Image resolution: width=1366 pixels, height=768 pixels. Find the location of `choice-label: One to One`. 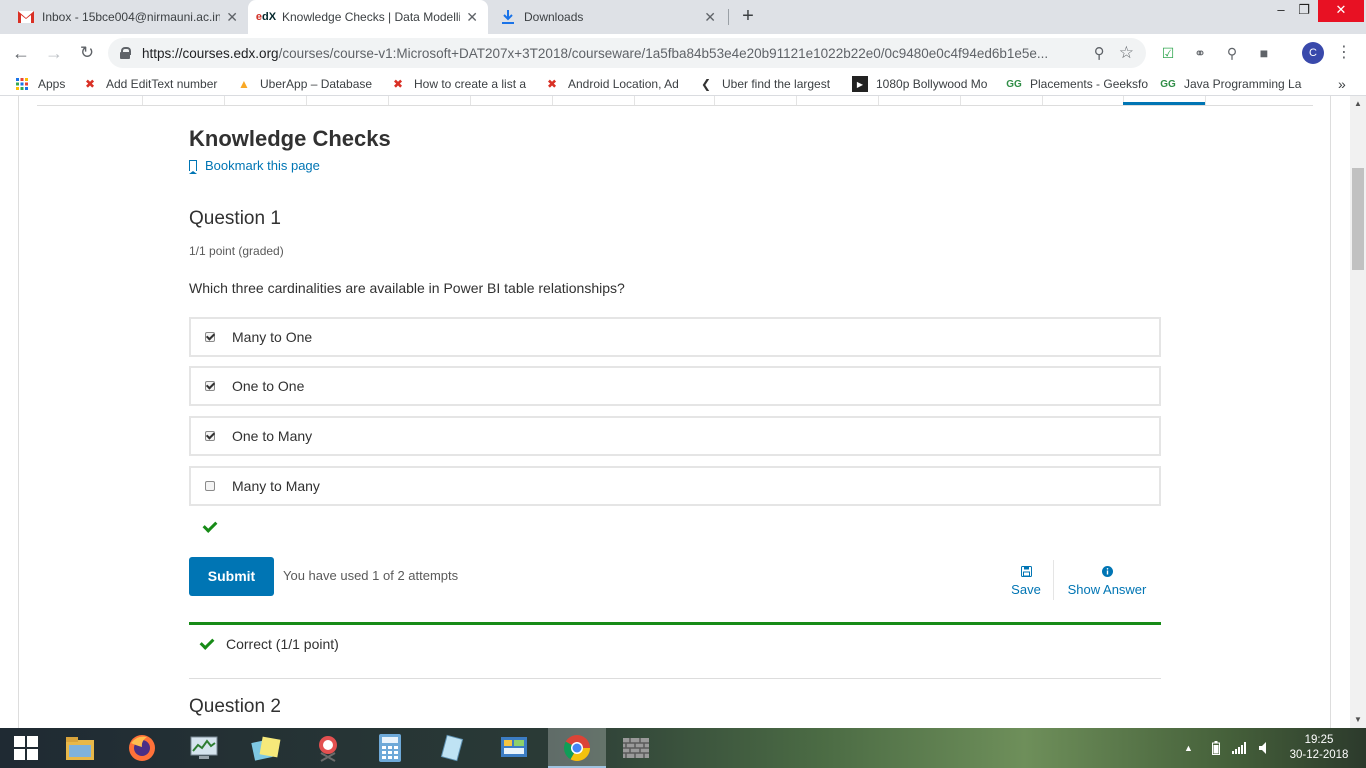

choice-label: One to One is located at coordinates (268, 386).